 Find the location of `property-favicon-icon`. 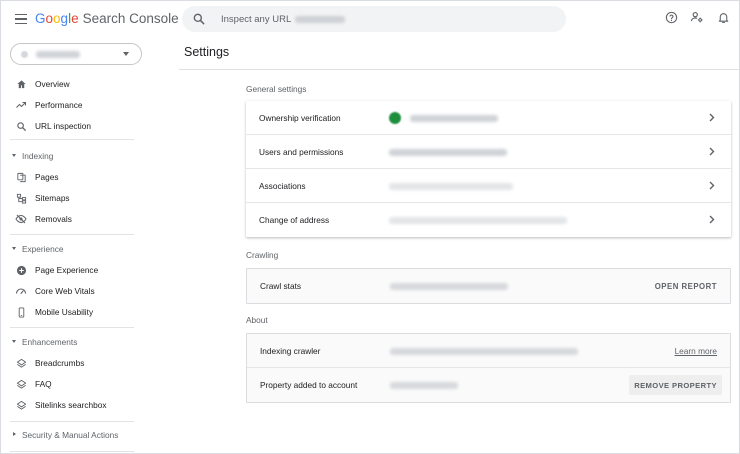

property-favicon-icon is located at coordinates (24, 54).